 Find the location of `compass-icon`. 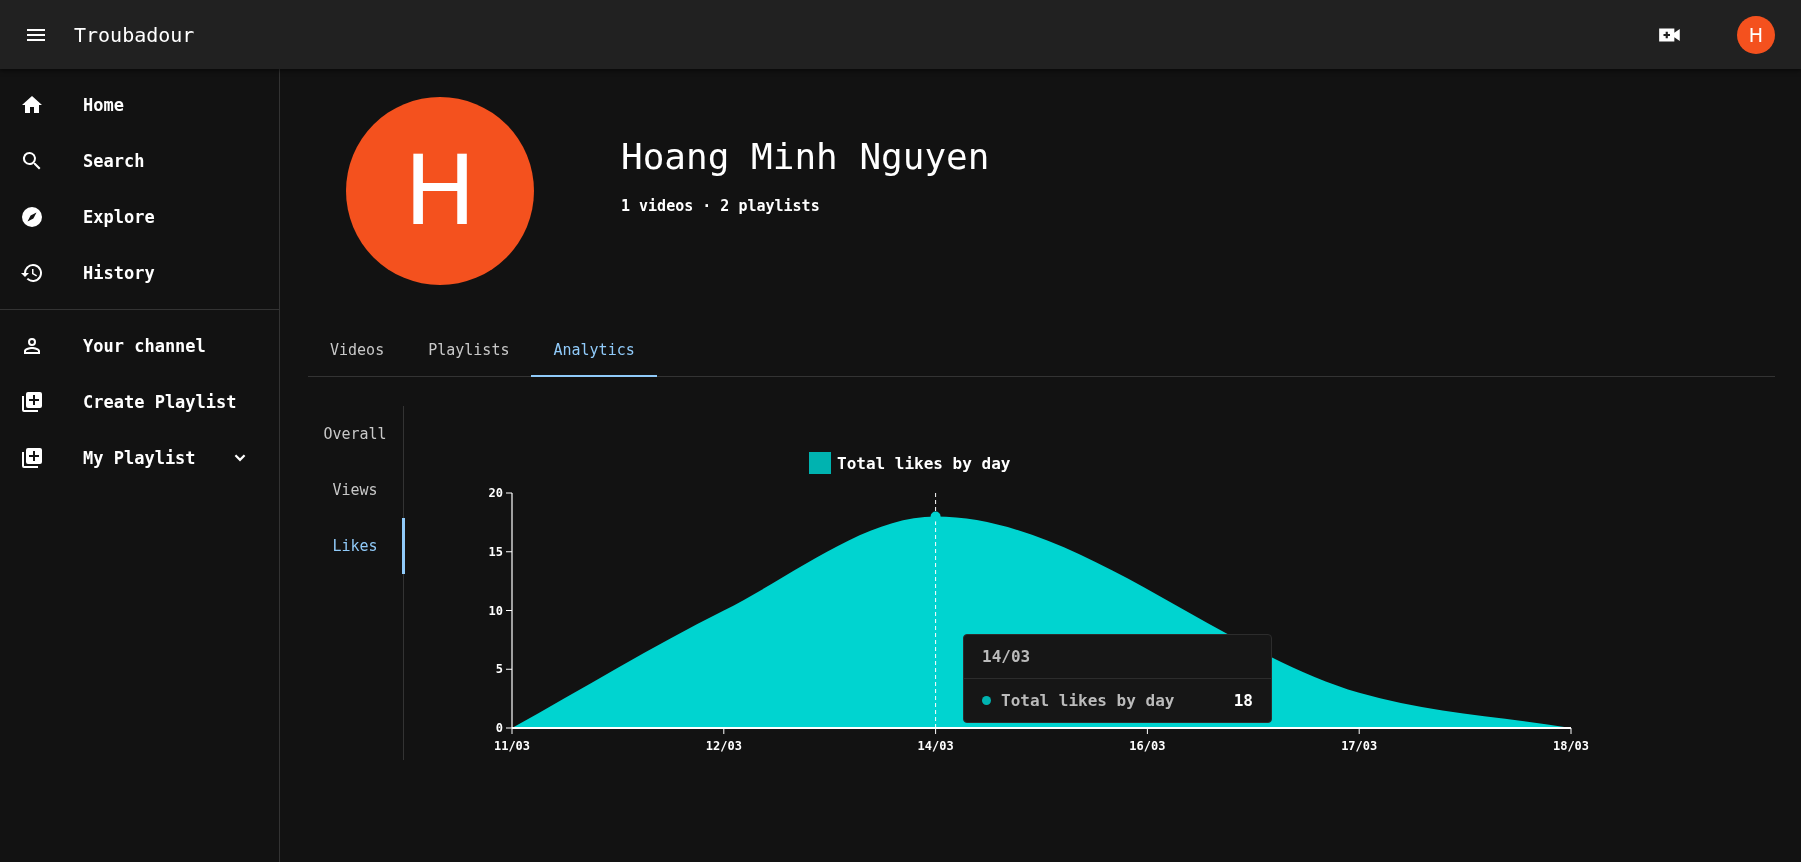

compass-icon is located at coordinates (32, 217).